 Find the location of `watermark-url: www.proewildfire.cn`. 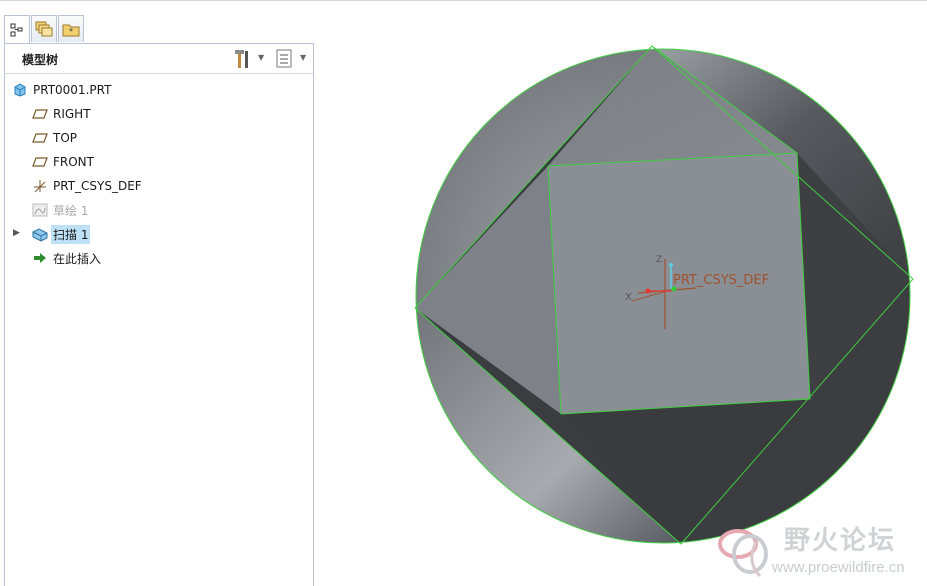

watermark-url: www.proewildfire.cn is located at coordinates (838, 567).